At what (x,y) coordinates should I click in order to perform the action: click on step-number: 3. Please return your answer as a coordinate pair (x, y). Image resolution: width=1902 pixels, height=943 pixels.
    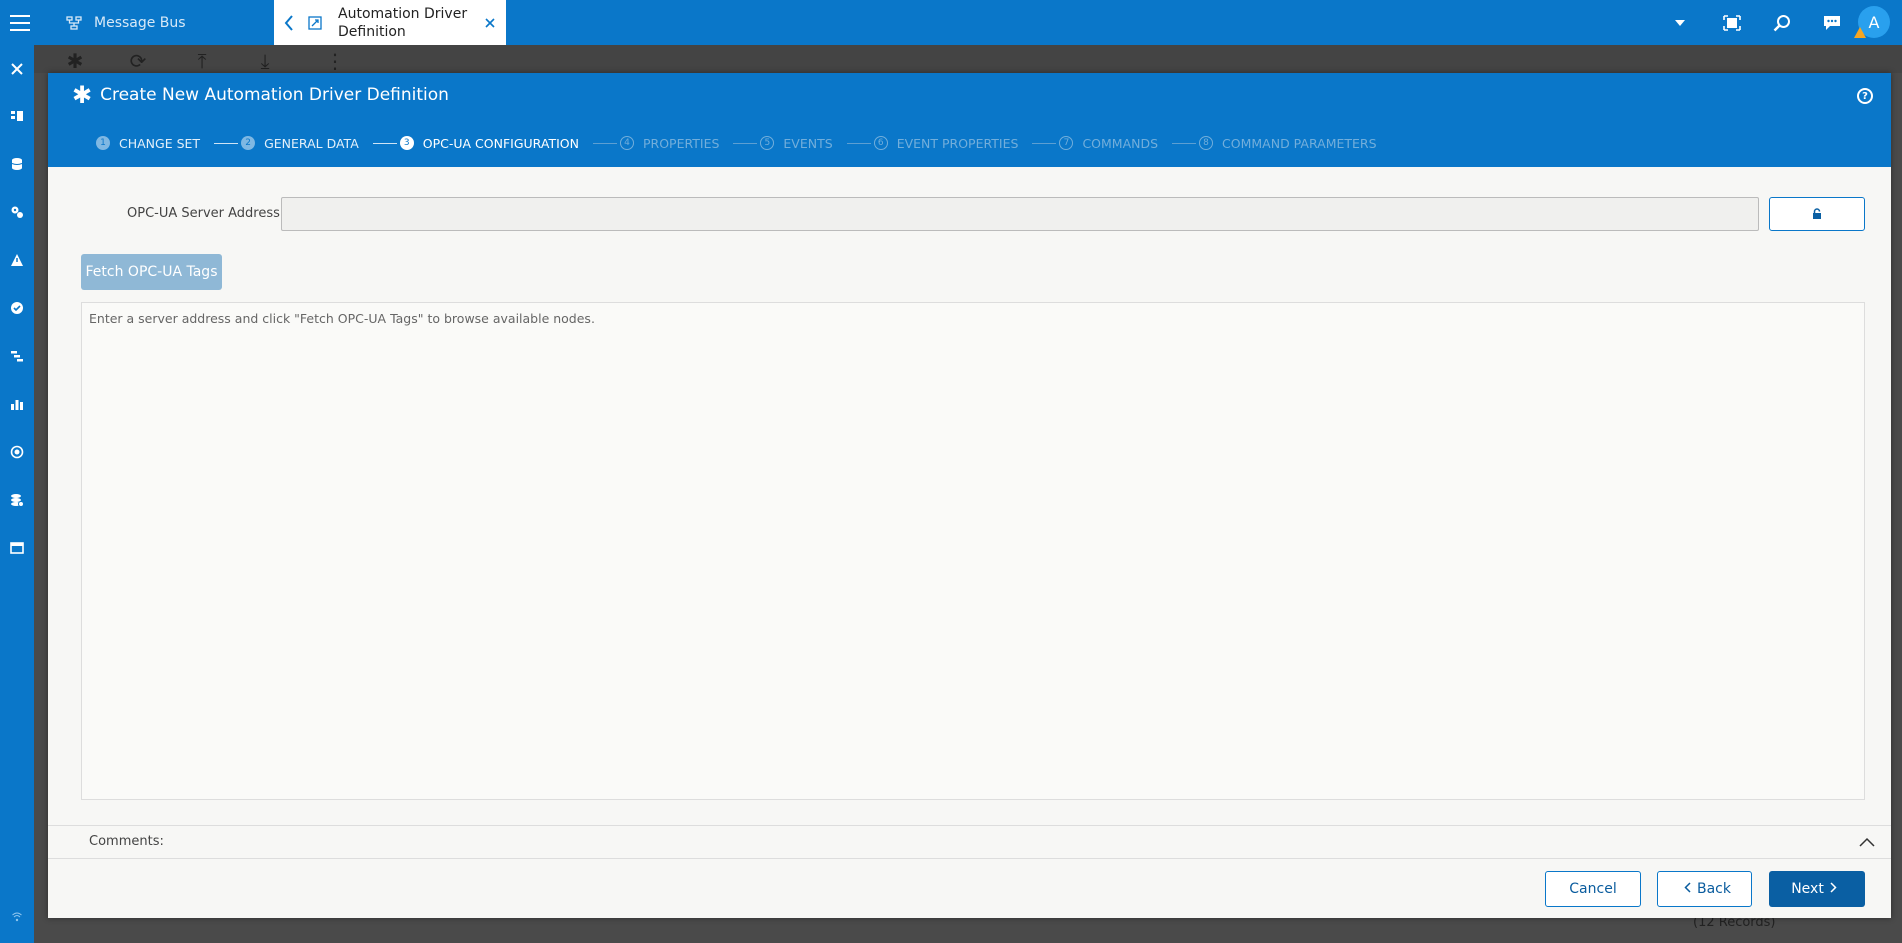
    Looking at the image, I should click on (406, 143).